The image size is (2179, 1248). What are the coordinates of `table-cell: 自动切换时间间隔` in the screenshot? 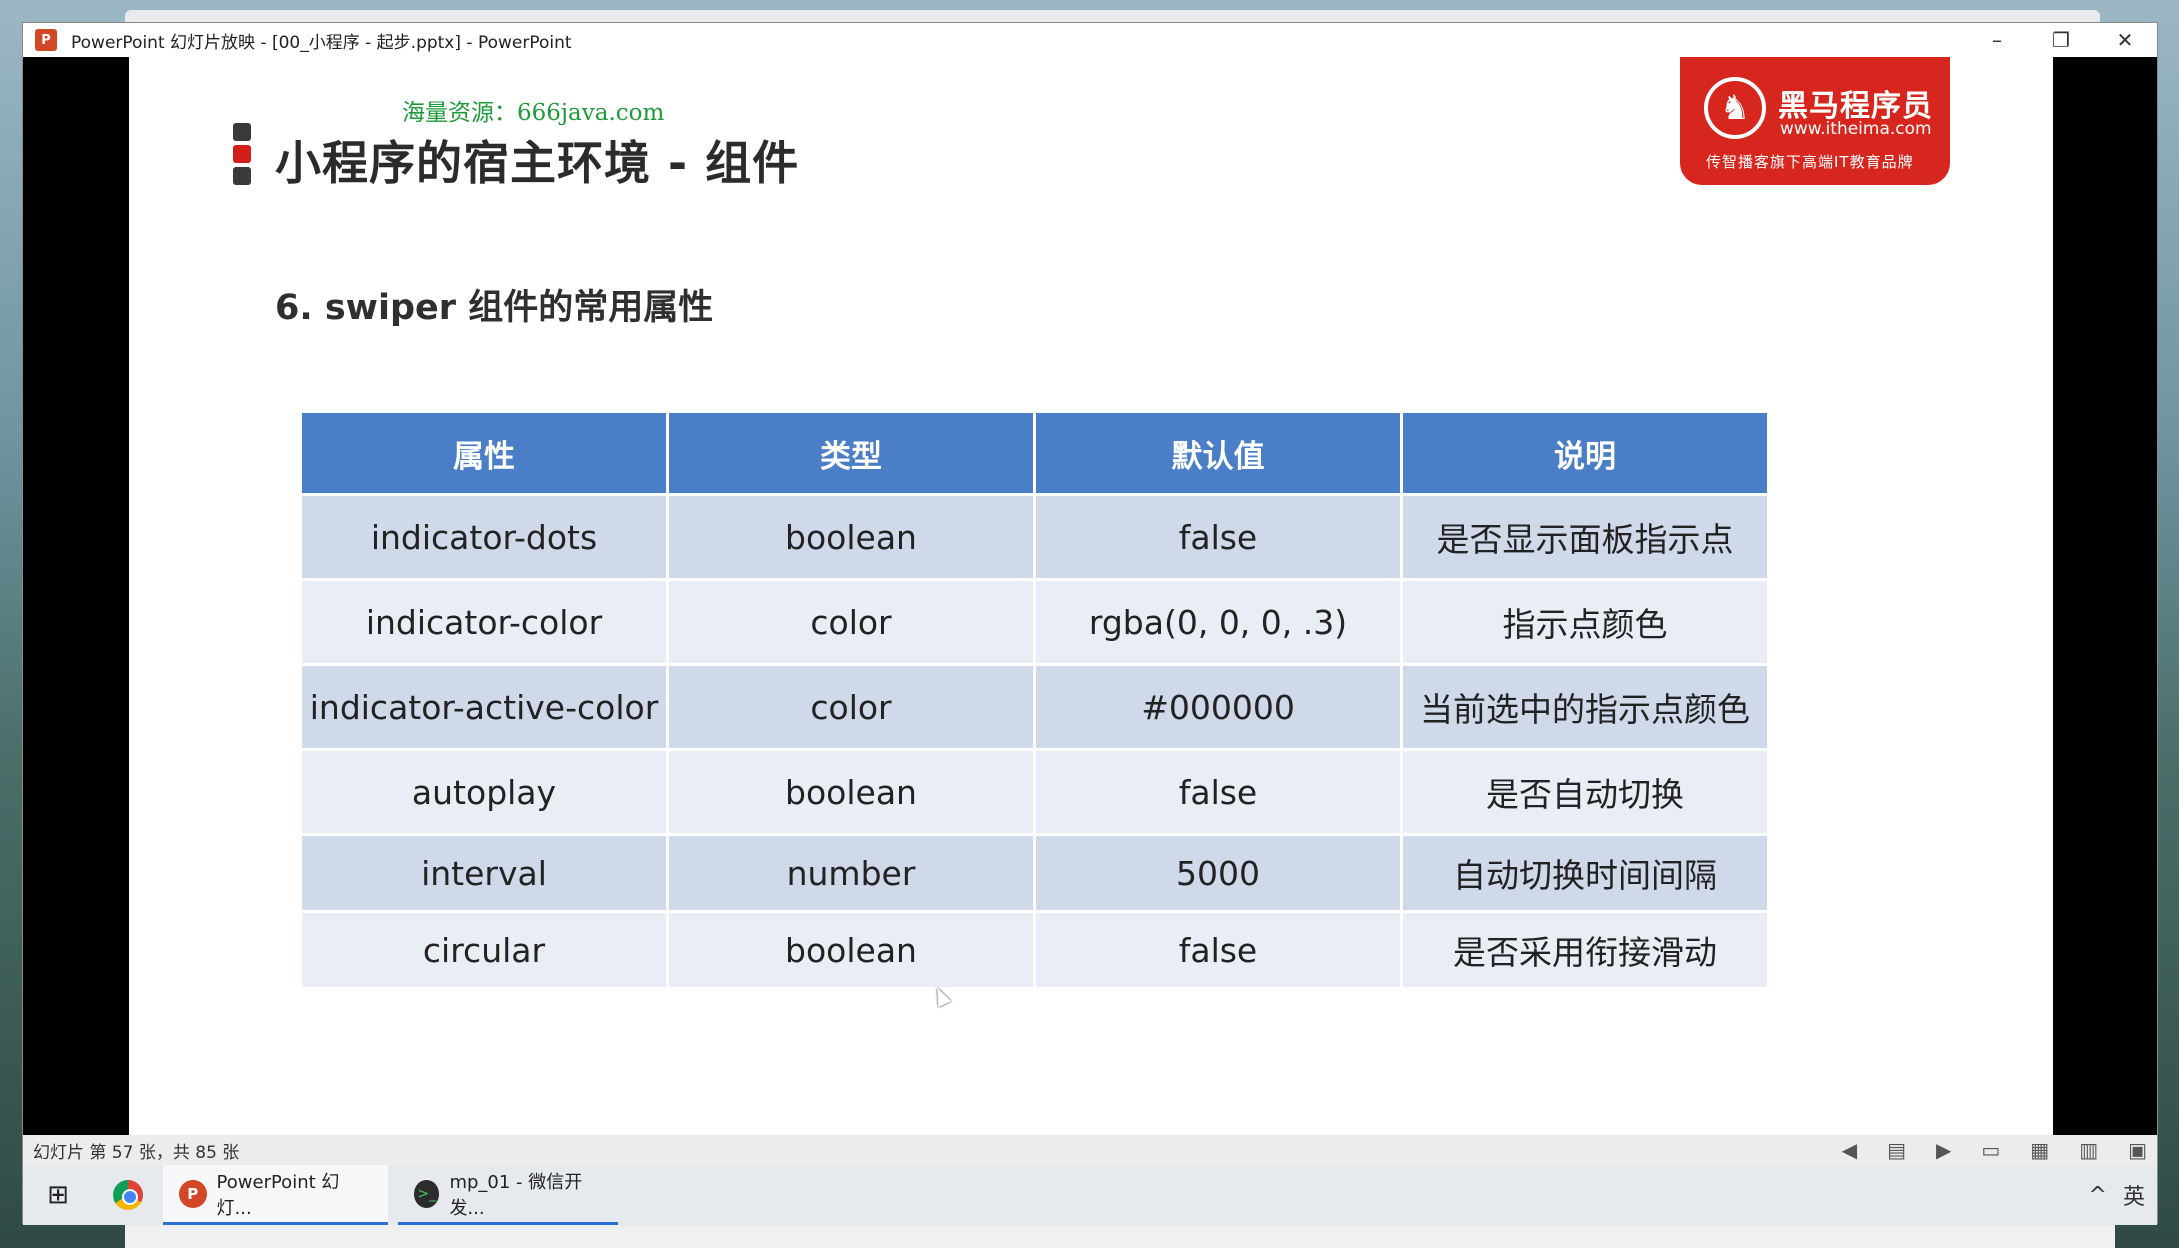 It's located at (1585, 873).